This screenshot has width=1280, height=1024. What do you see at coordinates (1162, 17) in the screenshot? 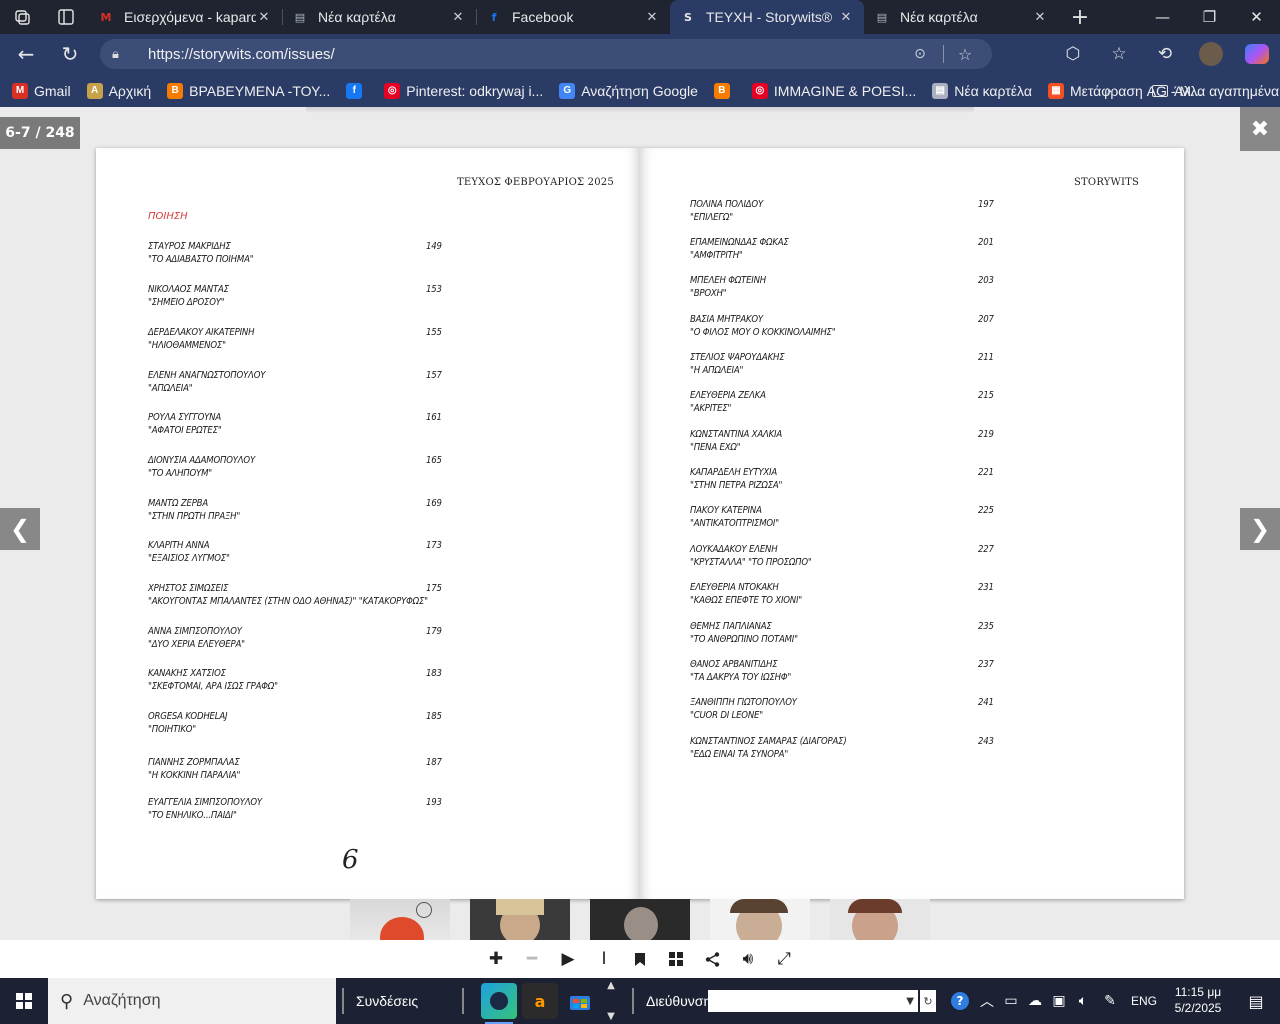
I see `minimize-icon: —` at bounding box center [1162, 17].